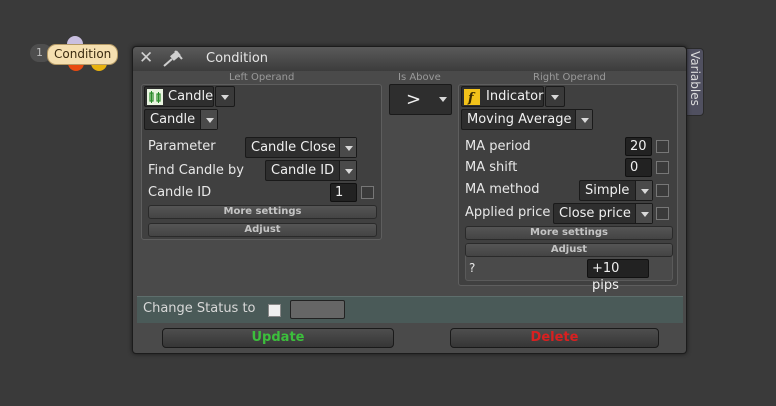 The height and width of the screenshot is (406, 776). Describe the element at coordinates (508, 212) in the screenshot. I see `applied-price-label: Applied price` at that location.